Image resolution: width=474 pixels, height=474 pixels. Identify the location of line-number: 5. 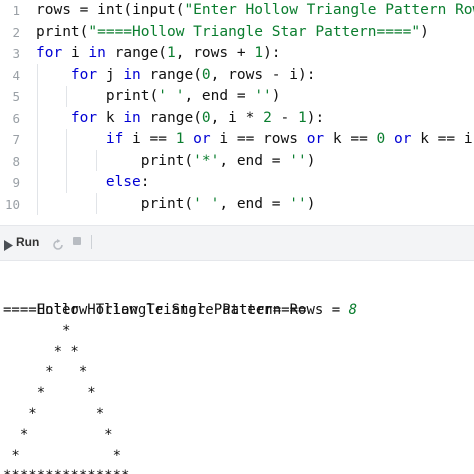
(16, 96).